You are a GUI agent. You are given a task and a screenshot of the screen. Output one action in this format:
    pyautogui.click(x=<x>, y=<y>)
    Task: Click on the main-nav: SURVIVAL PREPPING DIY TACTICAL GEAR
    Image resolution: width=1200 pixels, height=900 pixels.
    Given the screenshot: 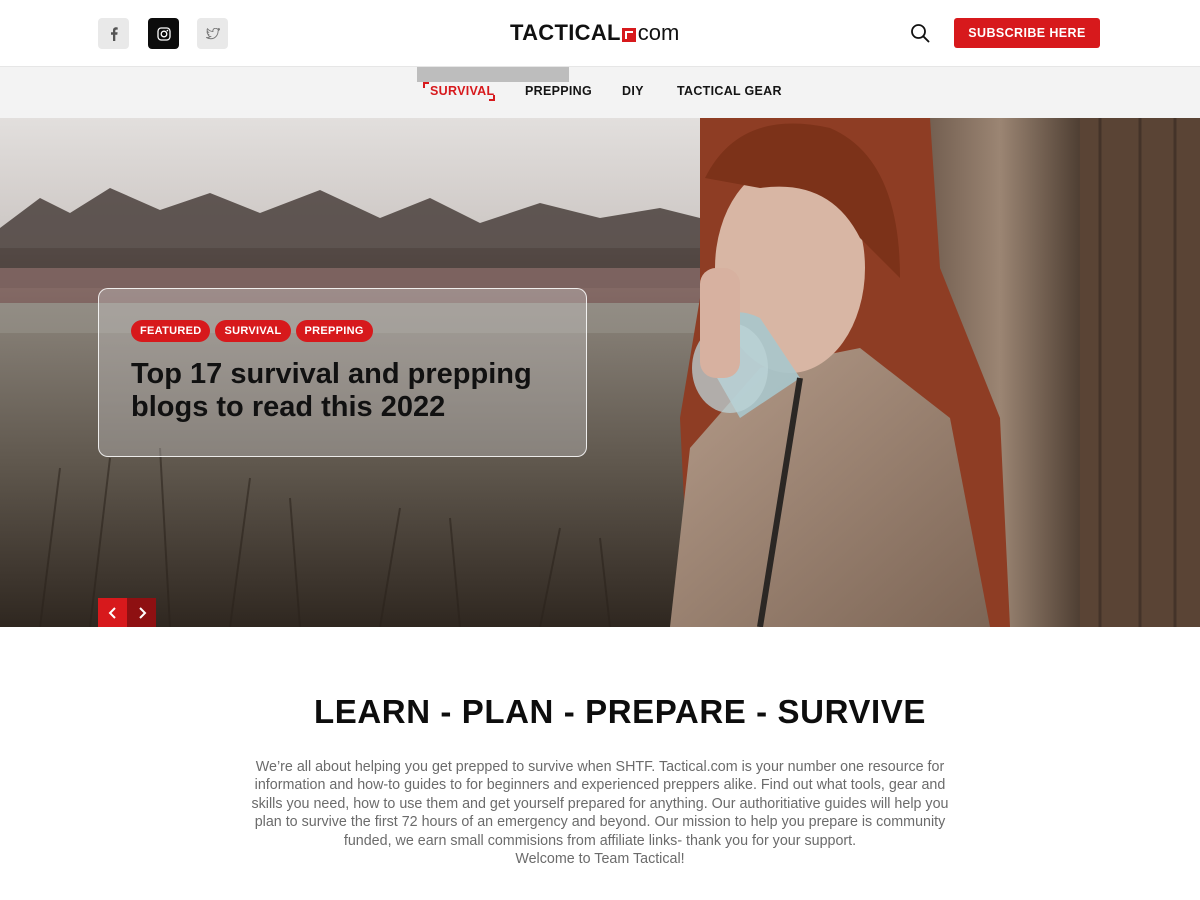 What is the action you would take?
    pyautogui.click(x=600, y=92)
    